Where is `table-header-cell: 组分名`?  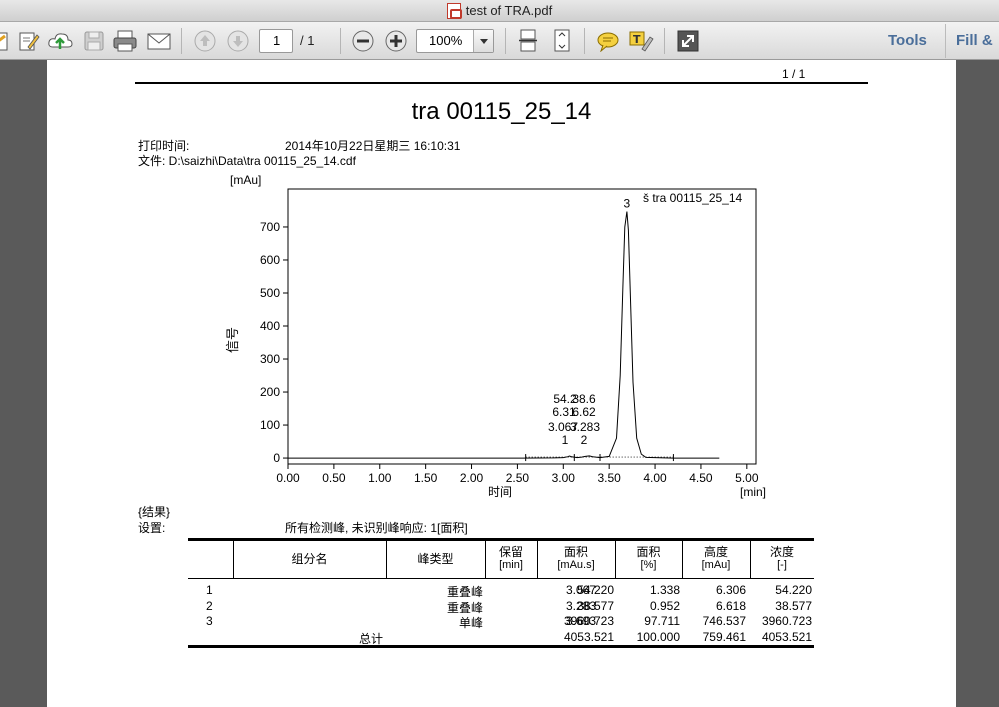
table-header-cell: 组分名 is located at coordinates (309, 559).